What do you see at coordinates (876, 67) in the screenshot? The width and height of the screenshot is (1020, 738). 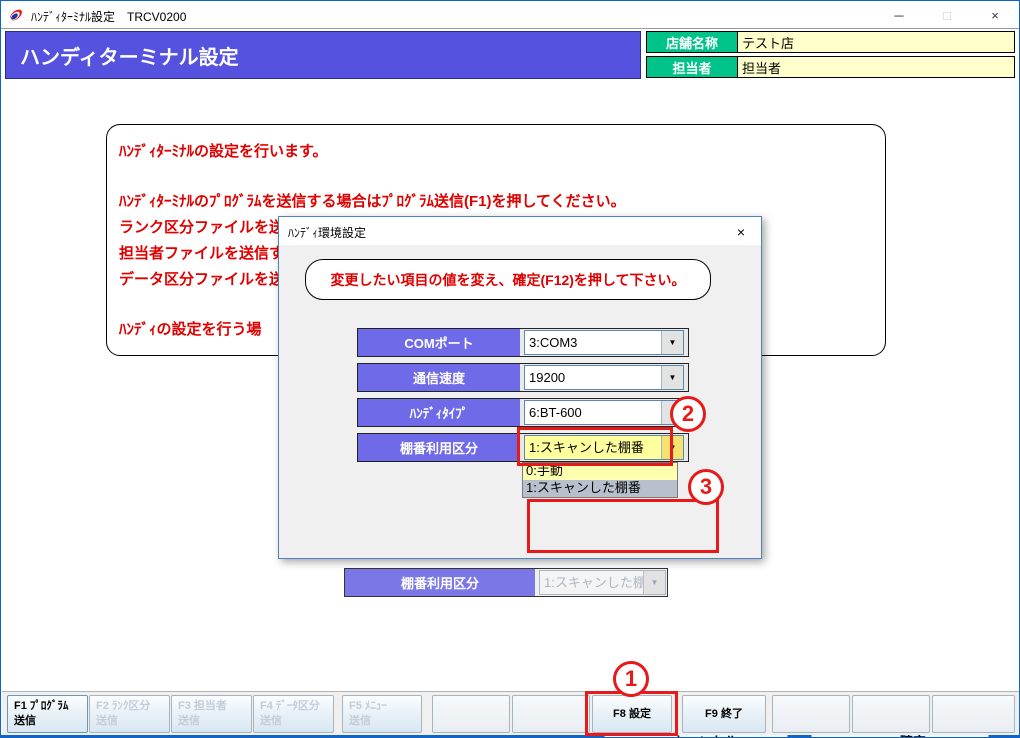 I see `staff-value: 担当者` at bounding box center [876, 67].